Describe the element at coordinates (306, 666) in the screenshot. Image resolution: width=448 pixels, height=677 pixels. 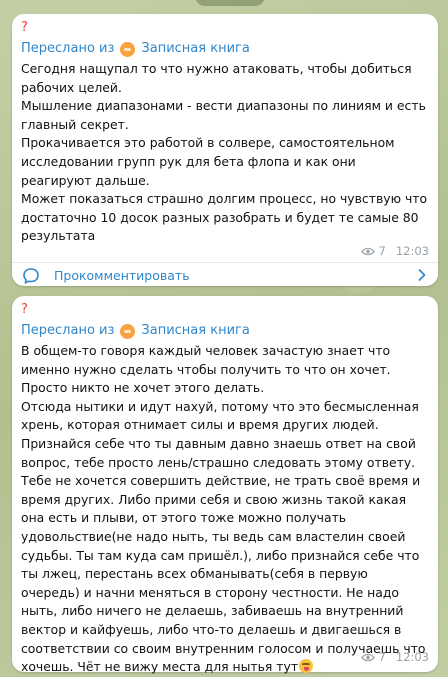
I see `smiling-face-with-tongue-icon` at that location.